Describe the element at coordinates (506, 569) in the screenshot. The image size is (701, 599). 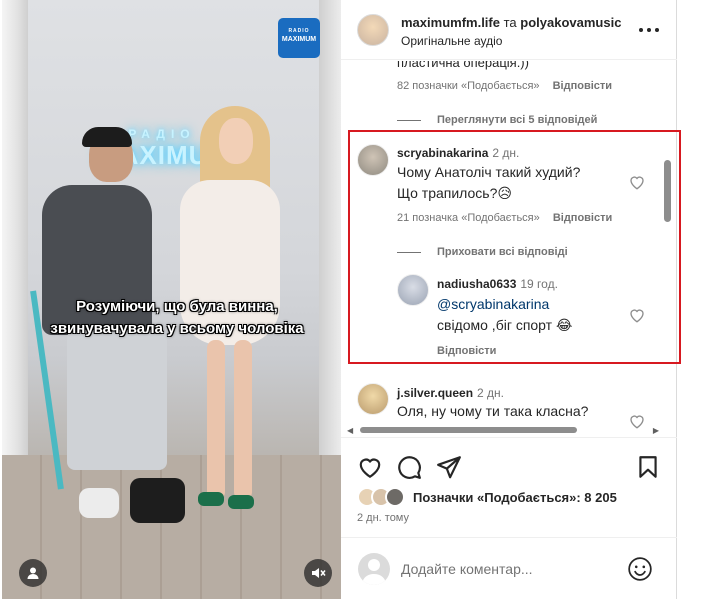
I see `comment-input` at that location.